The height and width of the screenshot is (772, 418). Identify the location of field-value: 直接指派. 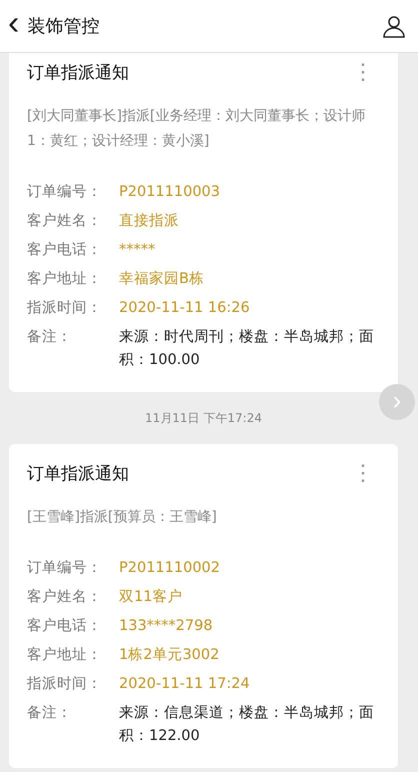
(149, 221).